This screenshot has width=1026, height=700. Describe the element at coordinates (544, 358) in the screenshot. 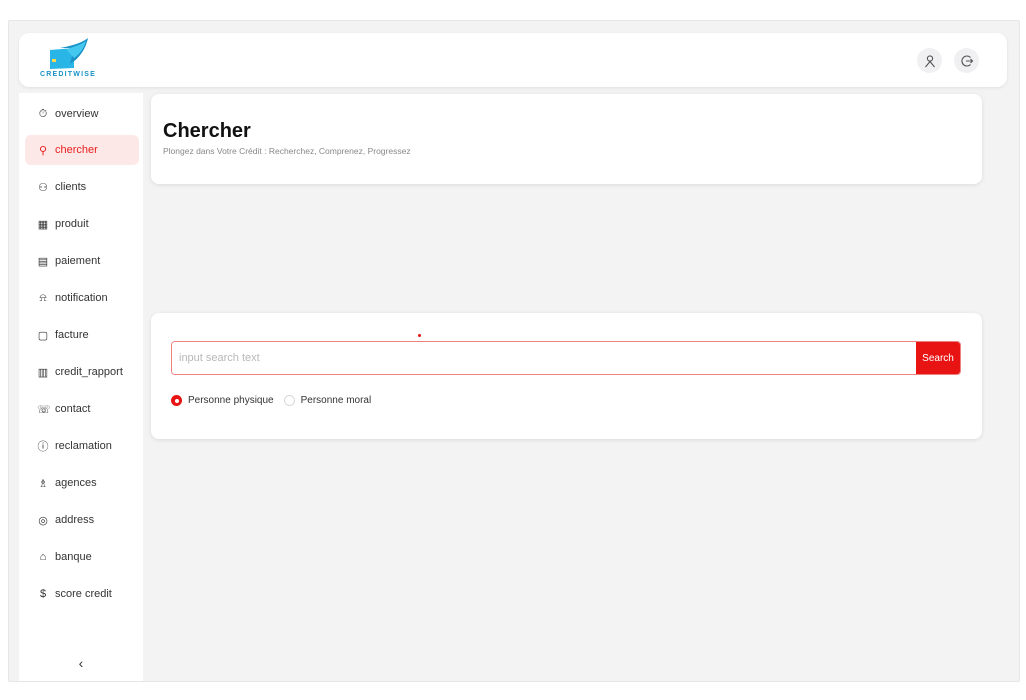

I see `search-input` at that location.